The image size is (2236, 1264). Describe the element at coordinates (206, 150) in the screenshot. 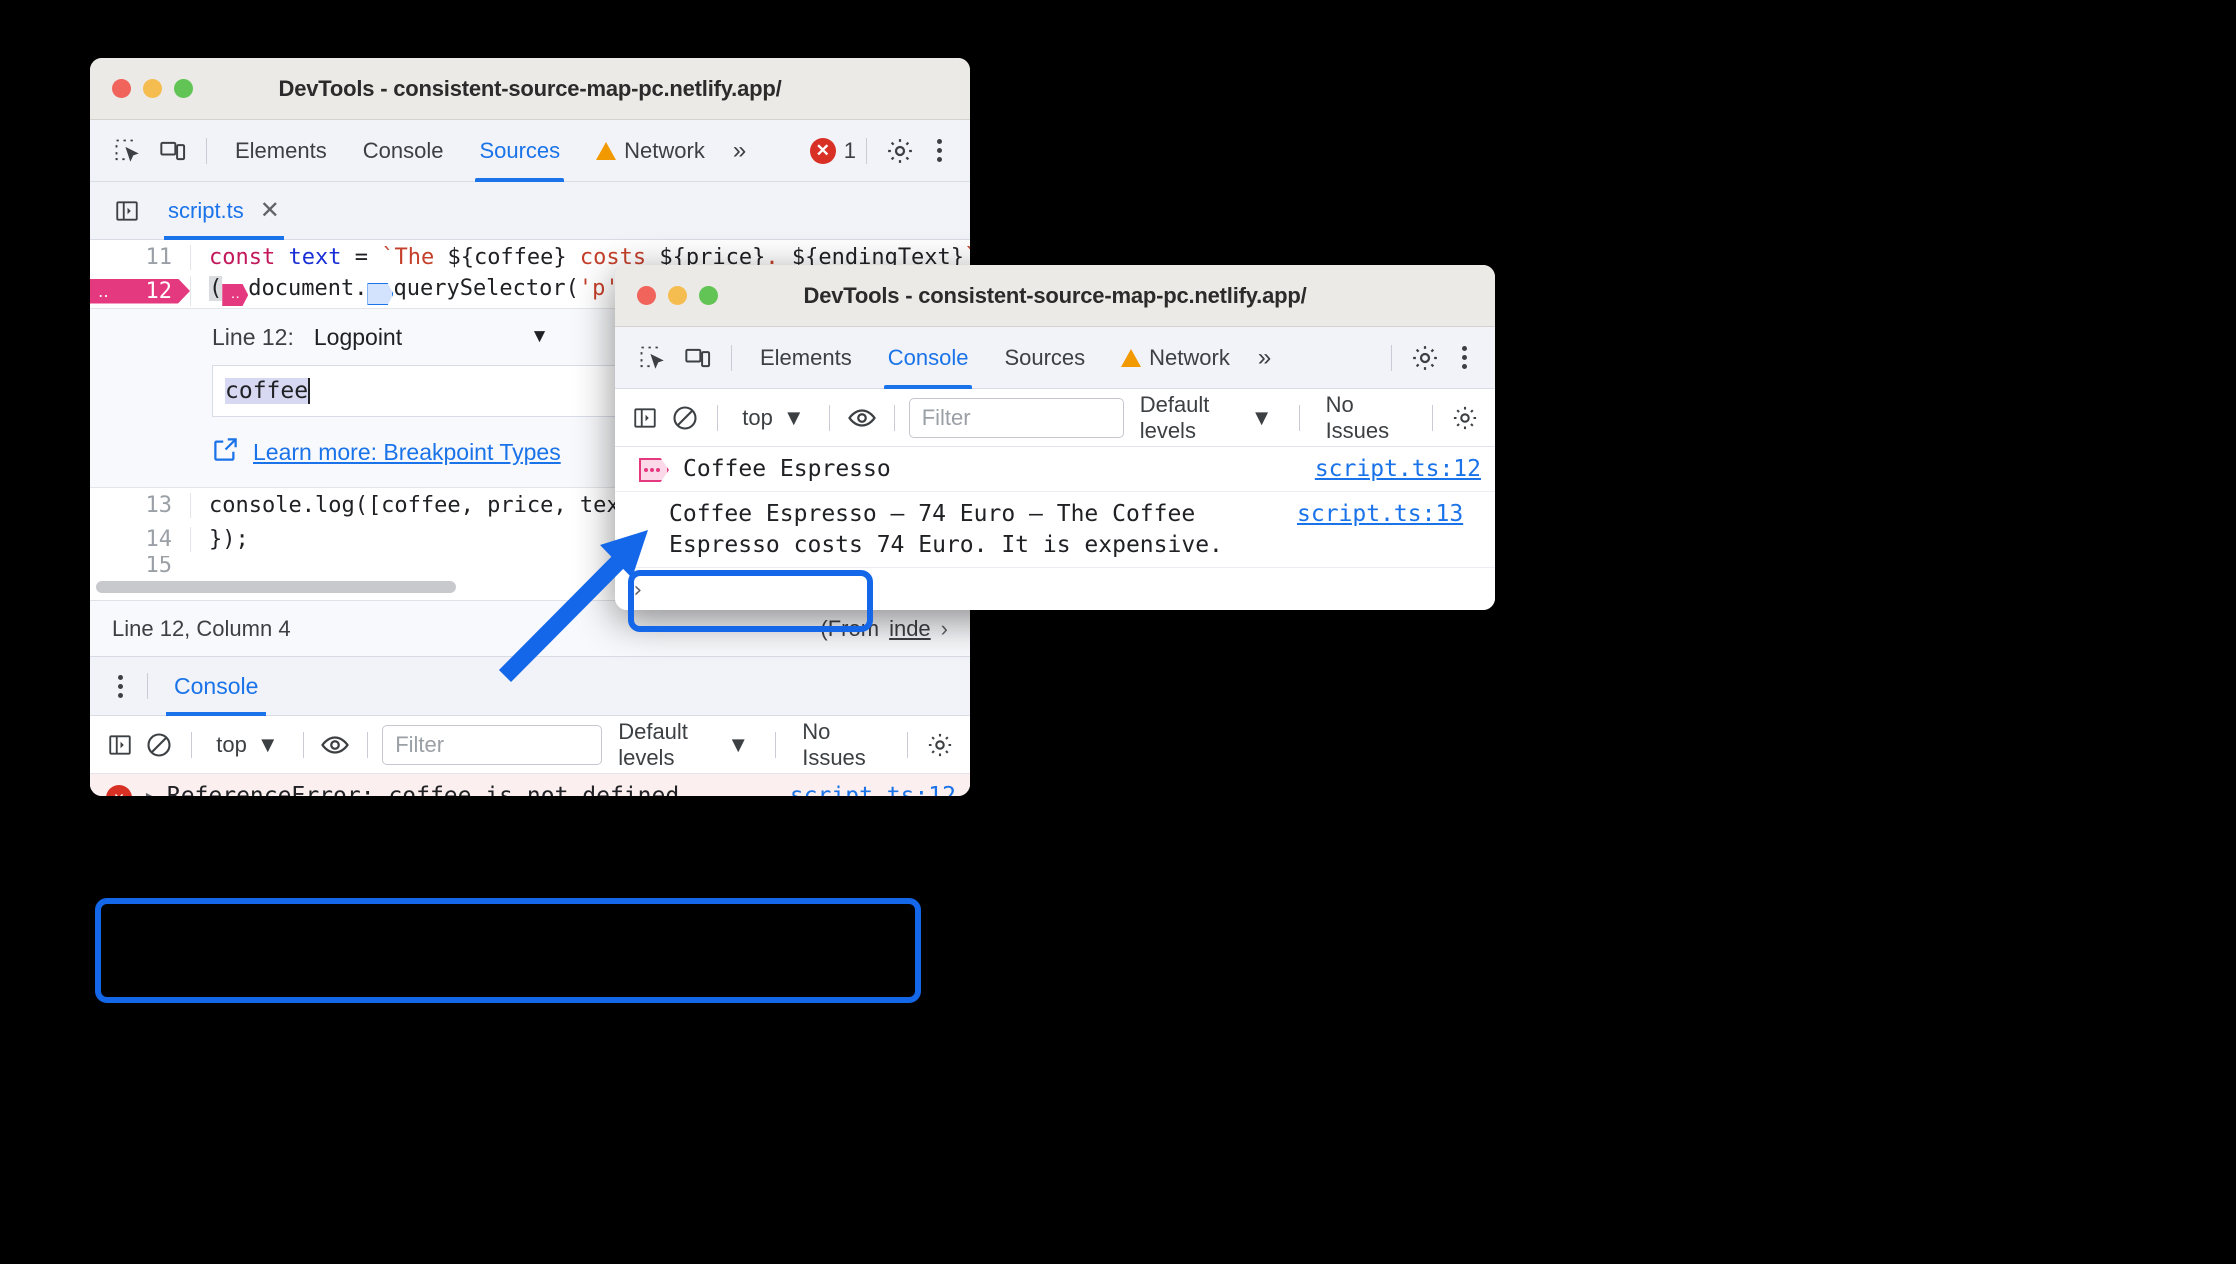

I see `toolbar-divider` at that location.